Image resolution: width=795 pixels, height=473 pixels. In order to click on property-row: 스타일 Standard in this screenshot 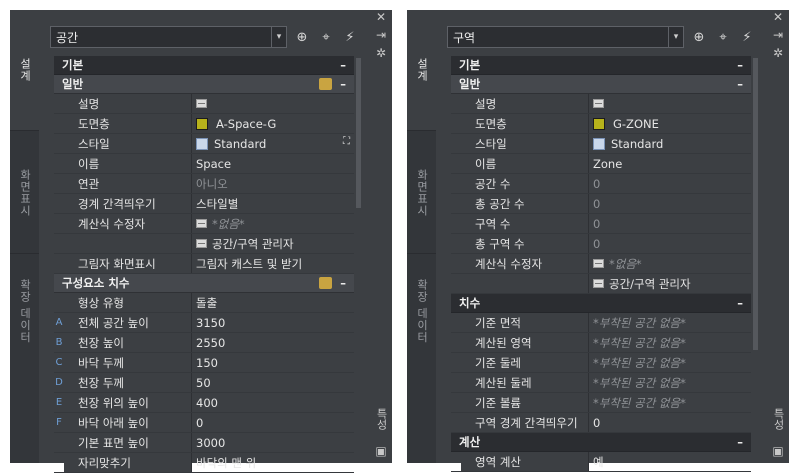, I will do `click(601, 144)`.